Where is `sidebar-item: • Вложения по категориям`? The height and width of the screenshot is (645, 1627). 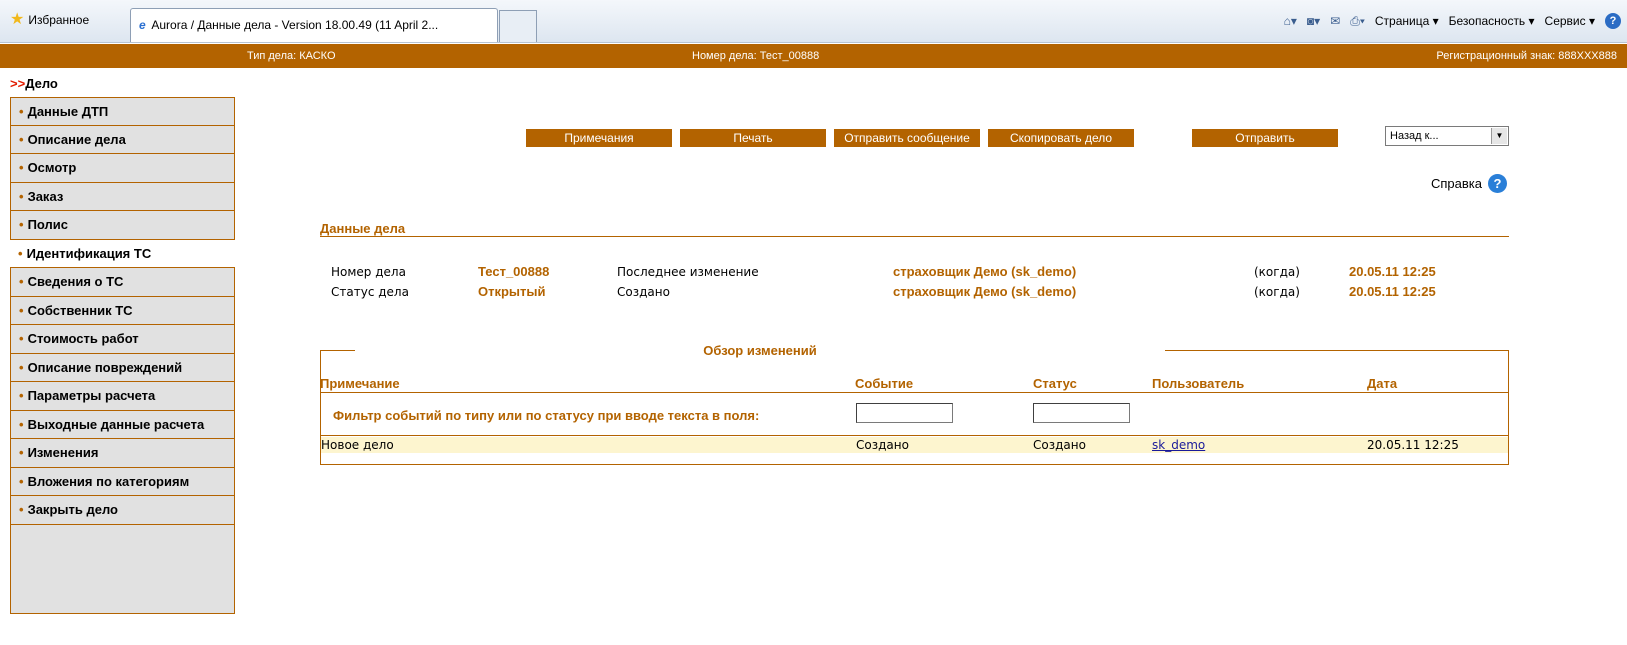
sidebar-item: • Вложения по категориям is located at coordinates (122, 481).